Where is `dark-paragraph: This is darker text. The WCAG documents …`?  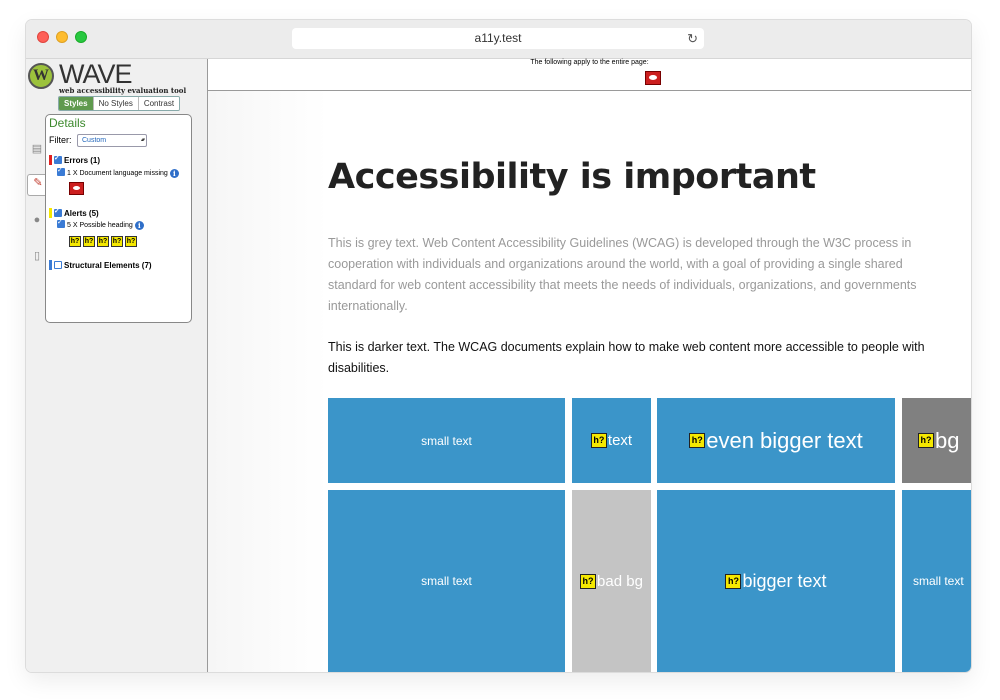
dark-paragraph: This is darker text. The WCAG documents … is located at coordinates (626, 357).